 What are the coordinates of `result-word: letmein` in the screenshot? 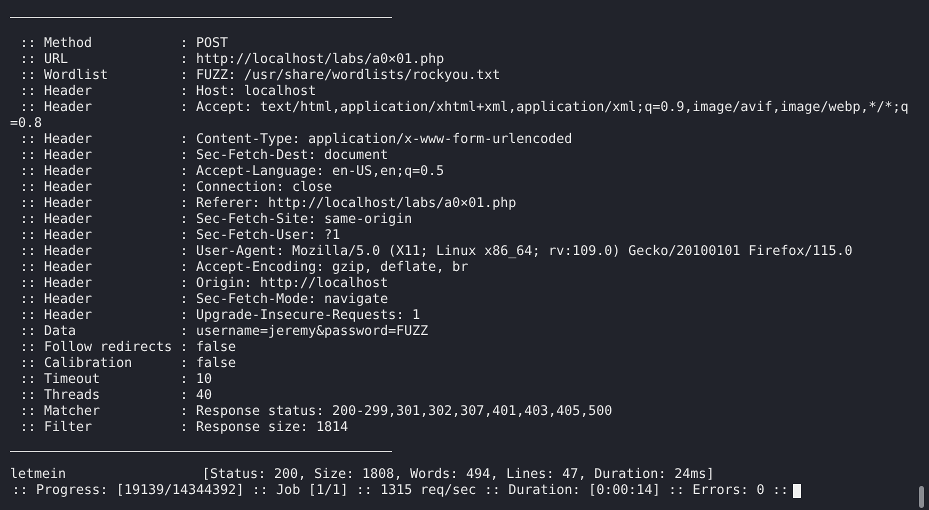 It's located at (39, 475).